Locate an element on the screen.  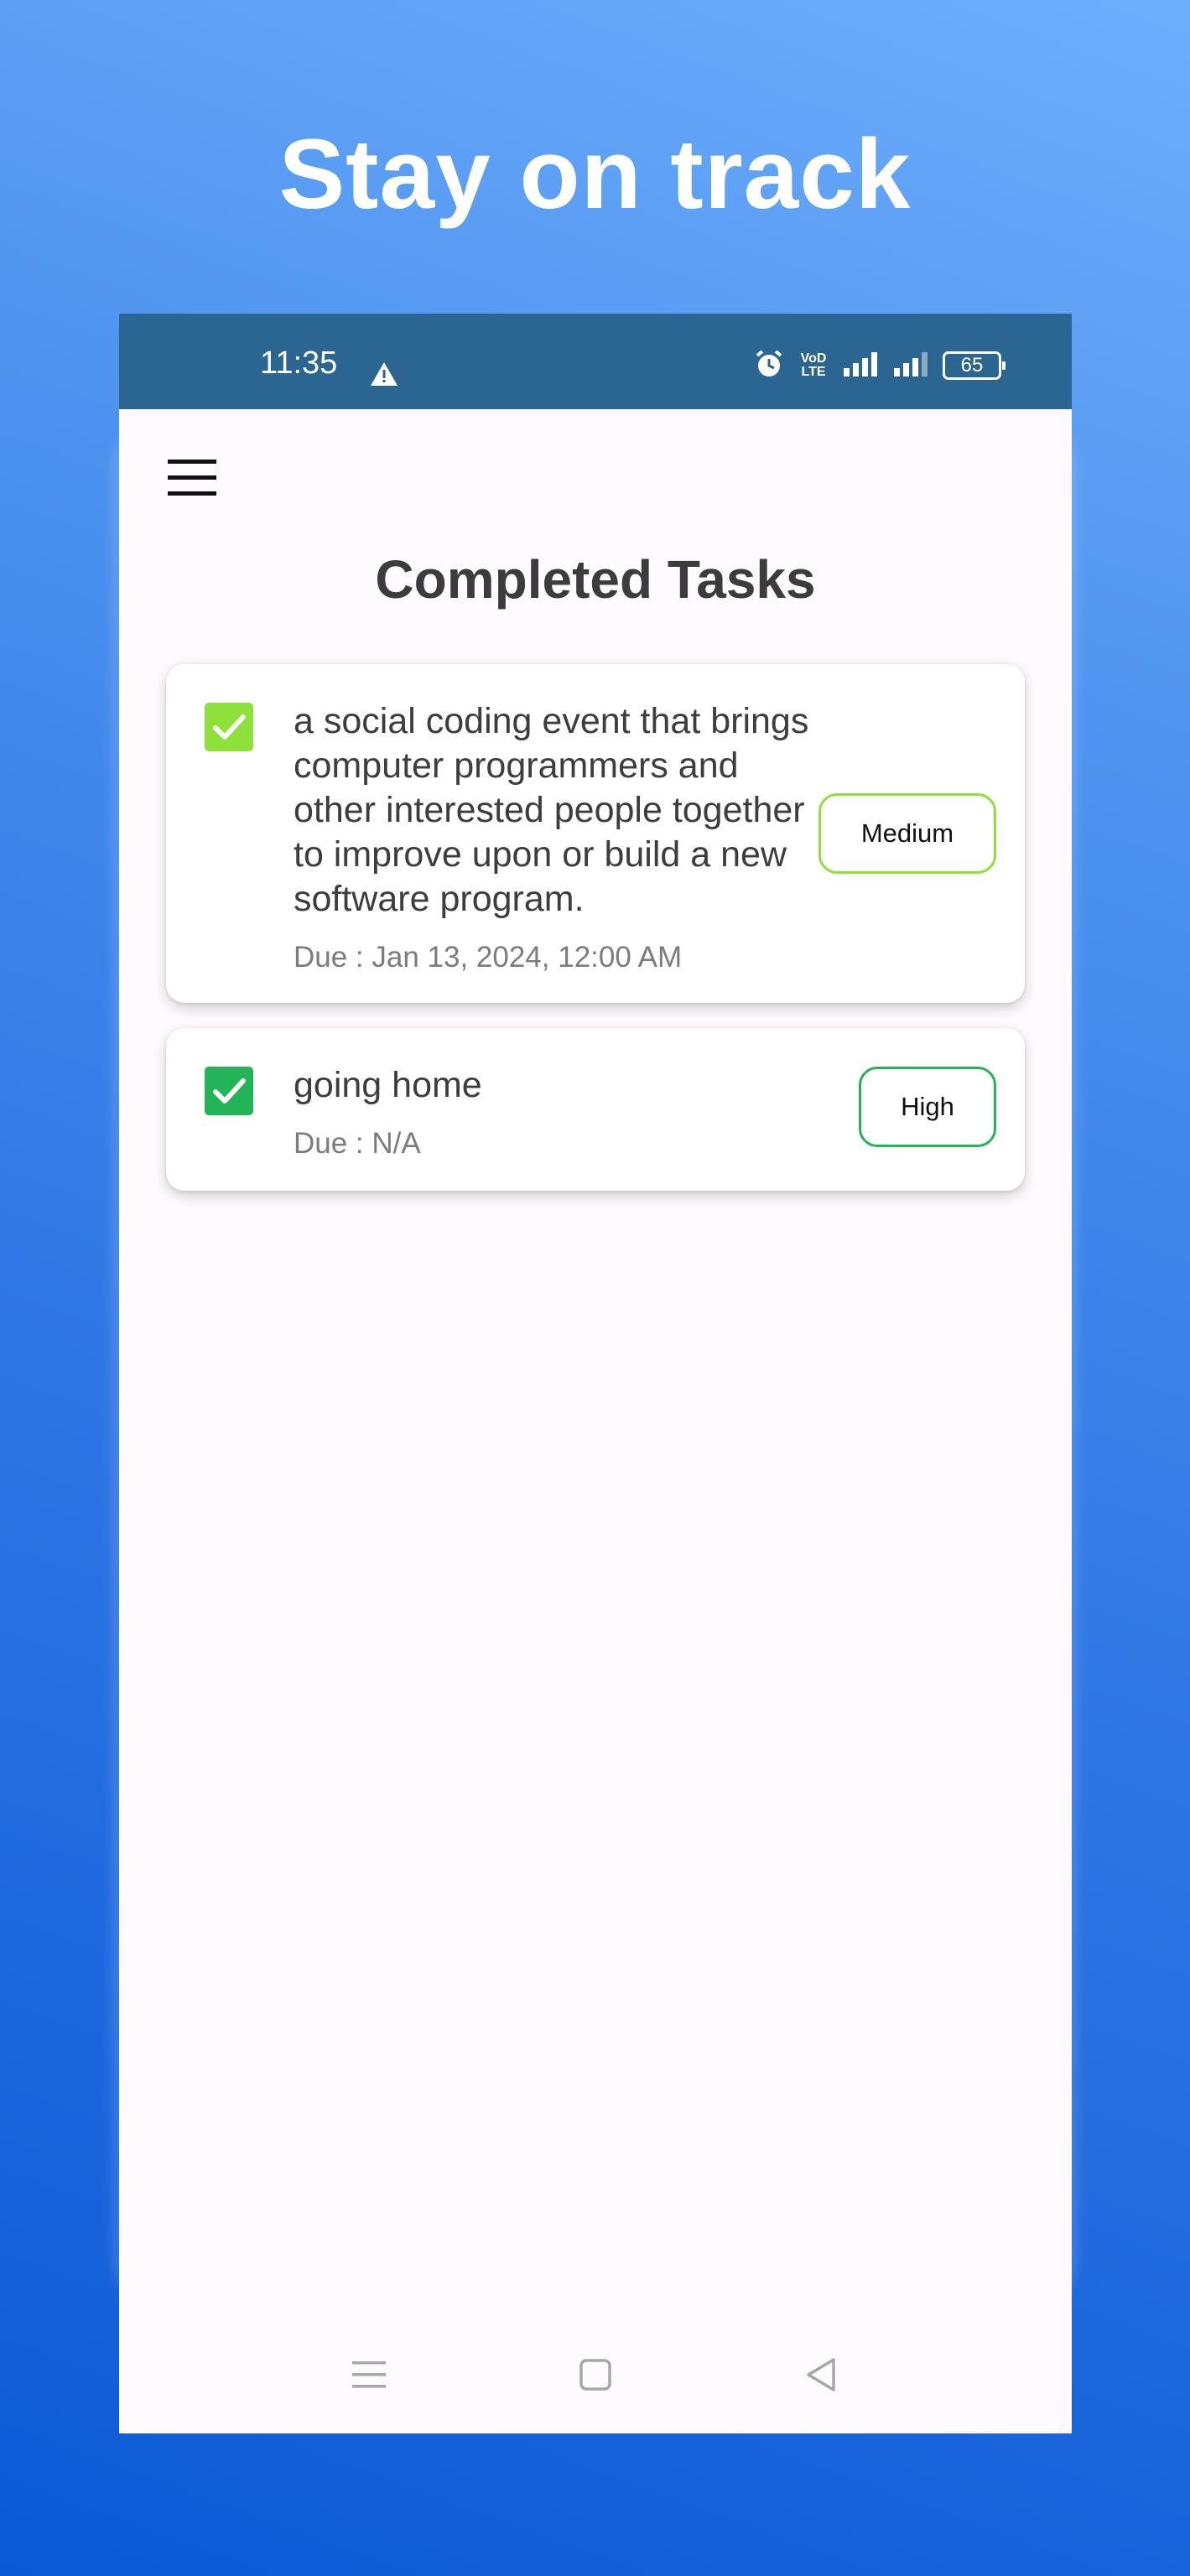
page-title: Completed Tasks is located at coordinates (595, 579).